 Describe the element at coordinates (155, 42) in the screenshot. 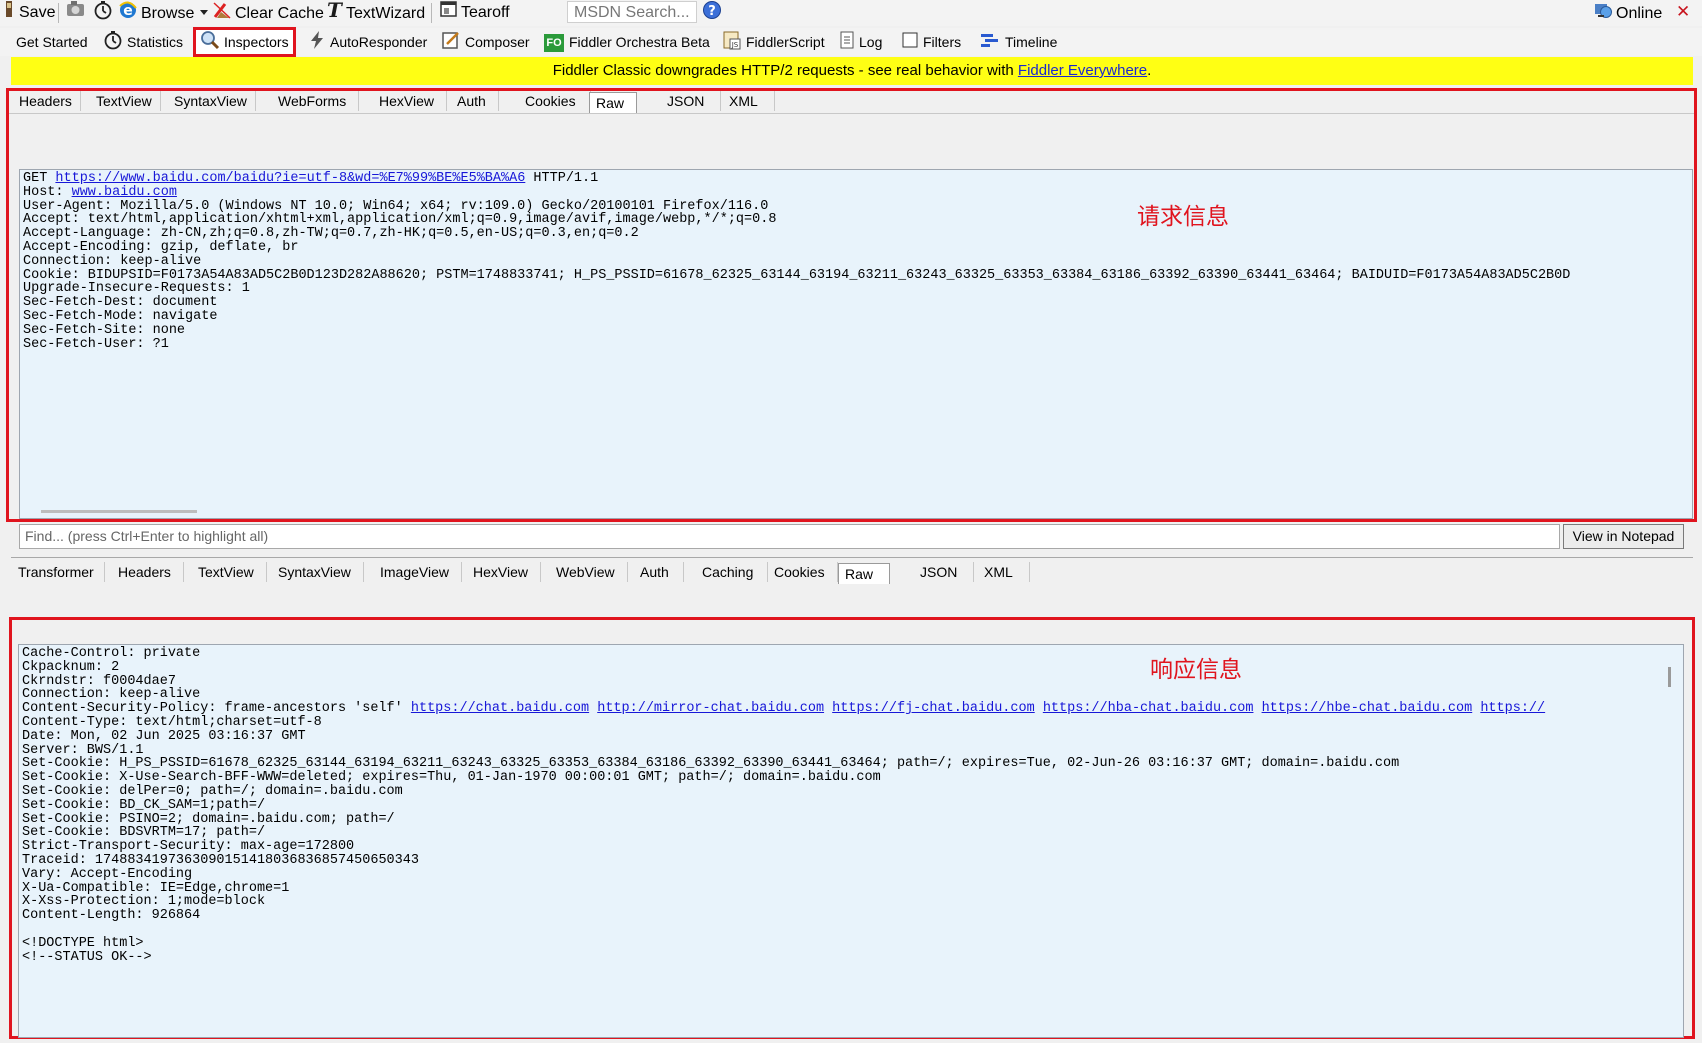

I see `tab-label: Statistics` at that location.